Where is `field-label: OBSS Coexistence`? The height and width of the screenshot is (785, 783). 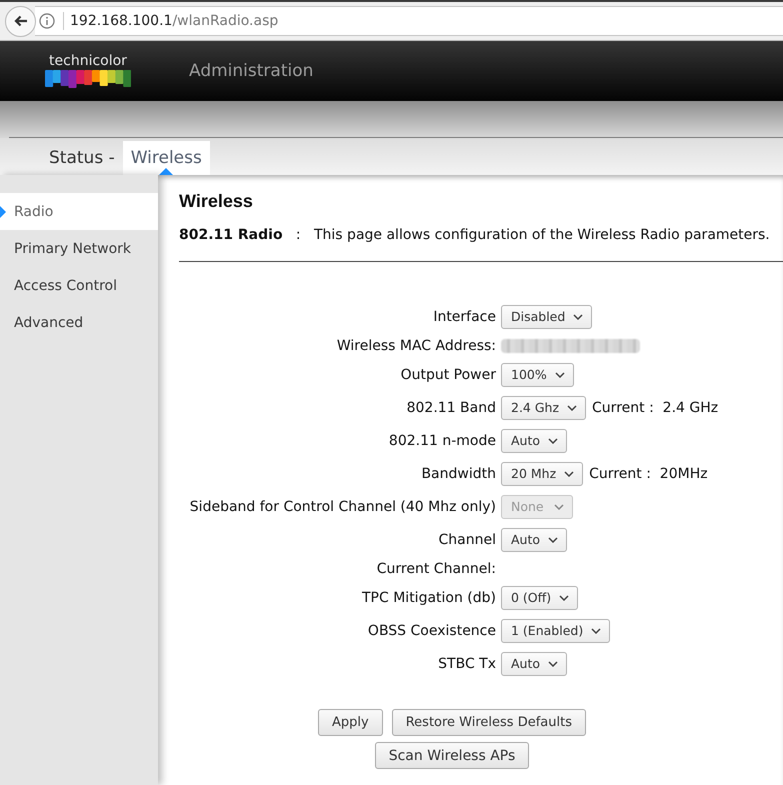 field-label: OBSS Coexistence is located at coordinates (431, 630).